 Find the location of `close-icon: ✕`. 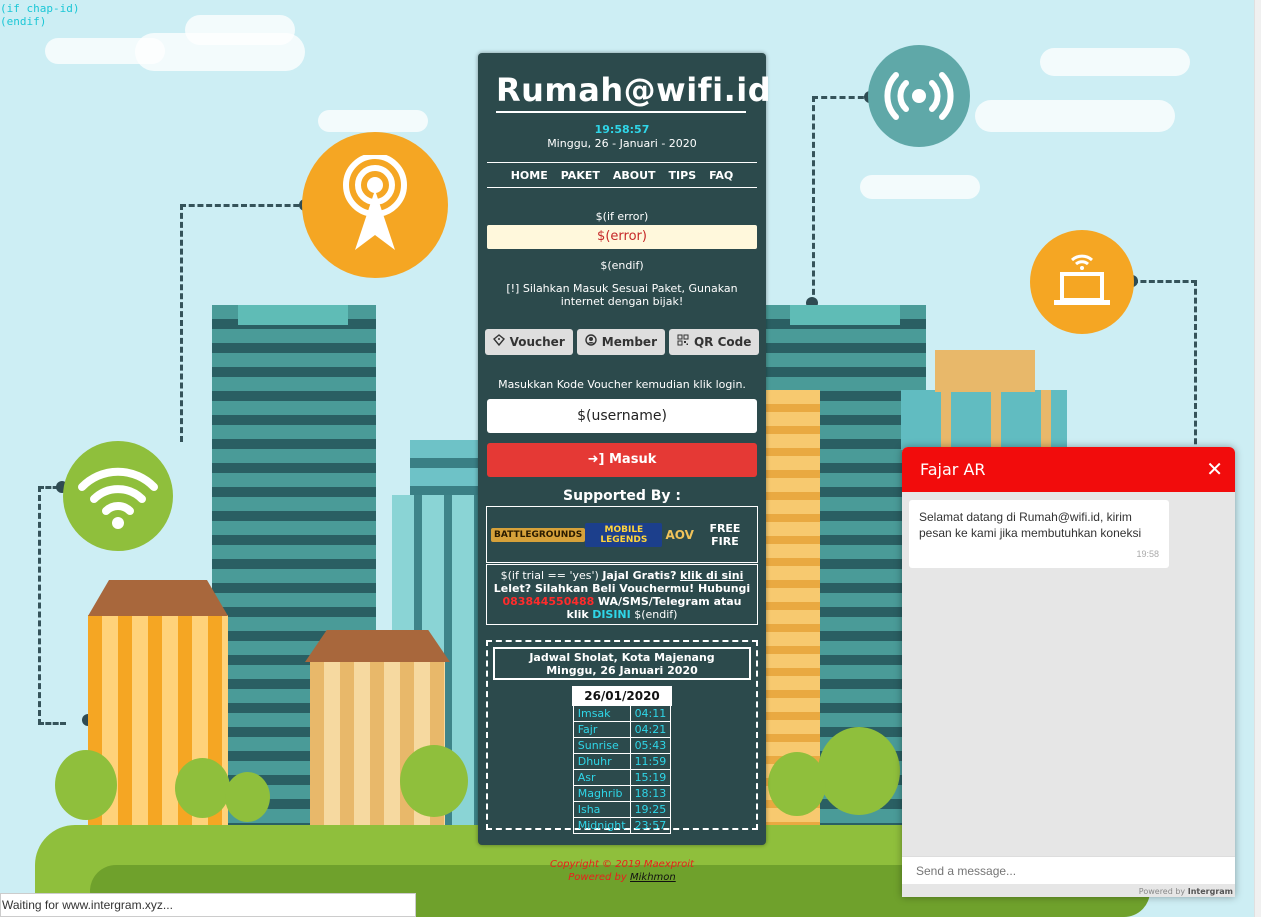

close-icon: ✕ is located at coordinates (1214, 469).